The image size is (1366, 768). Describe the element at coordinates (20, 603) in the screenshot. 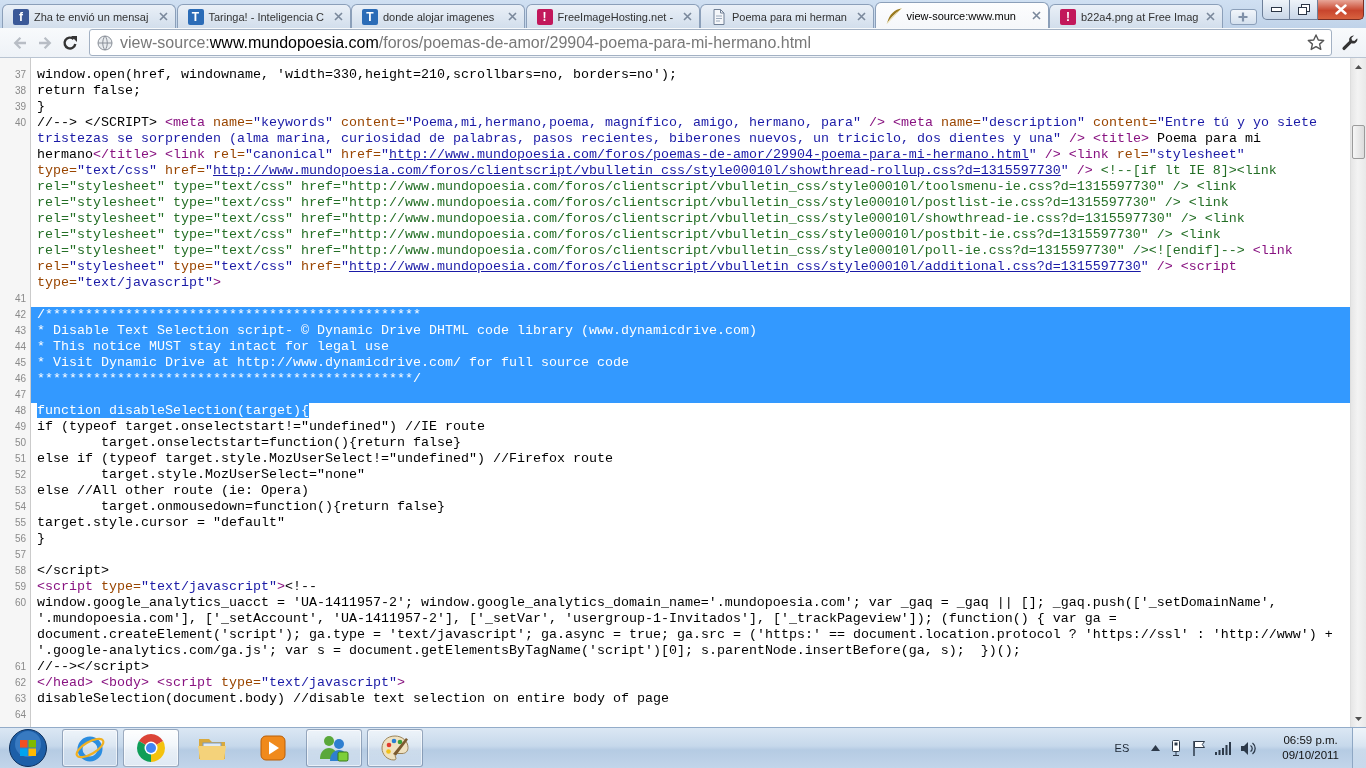

I see `line-number: 60` at that location.